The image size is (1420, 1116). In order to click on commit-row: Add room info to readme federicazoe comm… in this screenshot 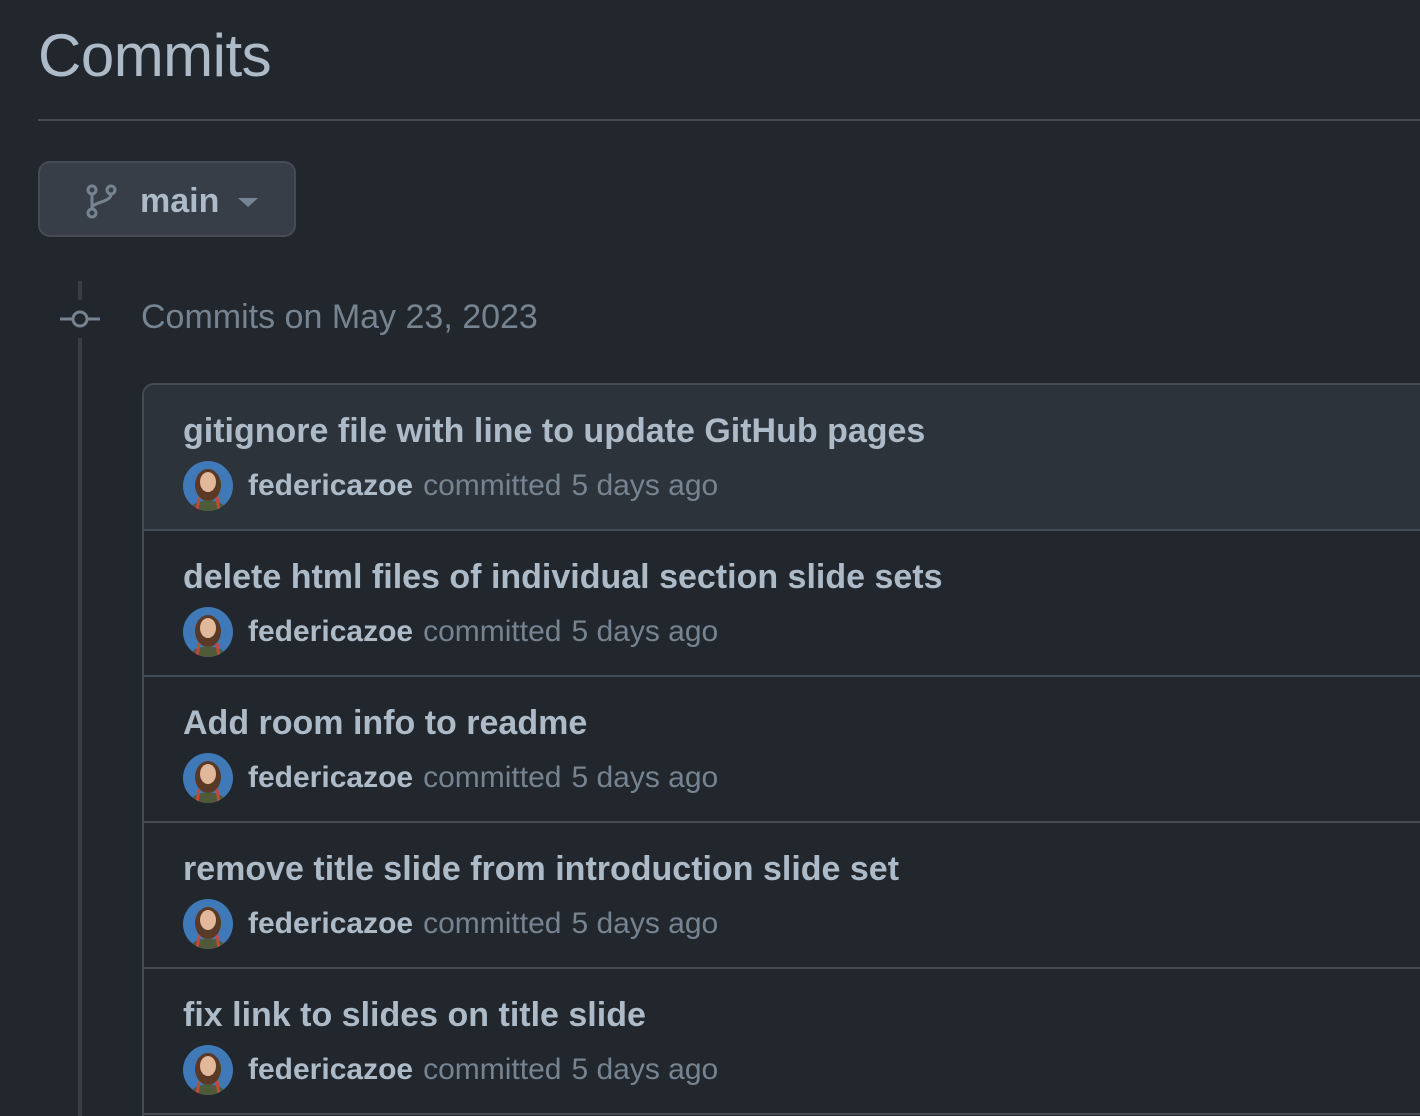, I will do `click(782, 750)`.